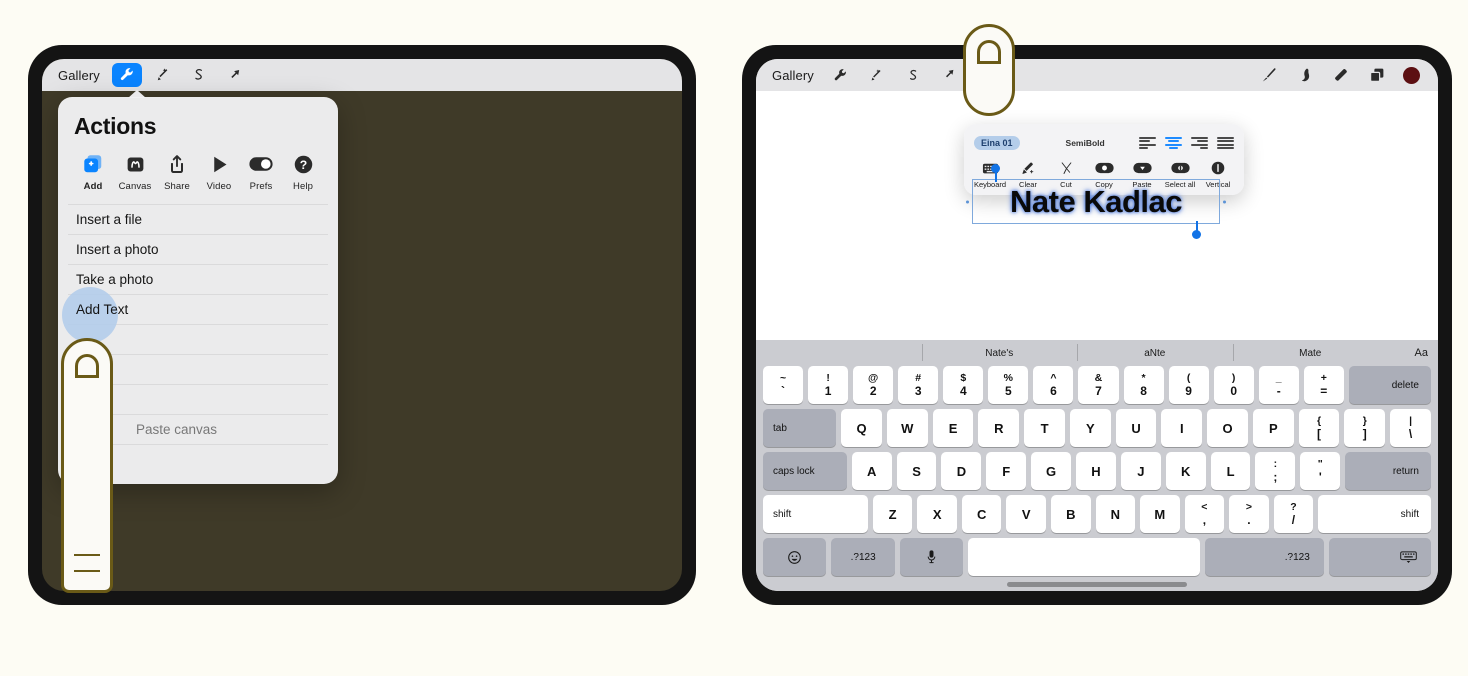 This screenshot has width=1468, height=676. I want to click on suggestion-1: Nate's, so click(999, 352).